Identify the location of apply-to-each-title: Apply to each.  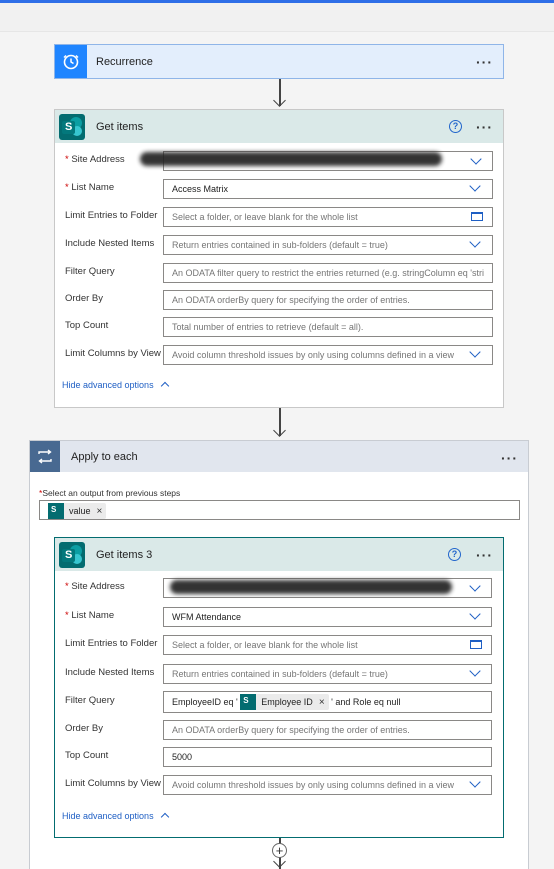
(104, 456).